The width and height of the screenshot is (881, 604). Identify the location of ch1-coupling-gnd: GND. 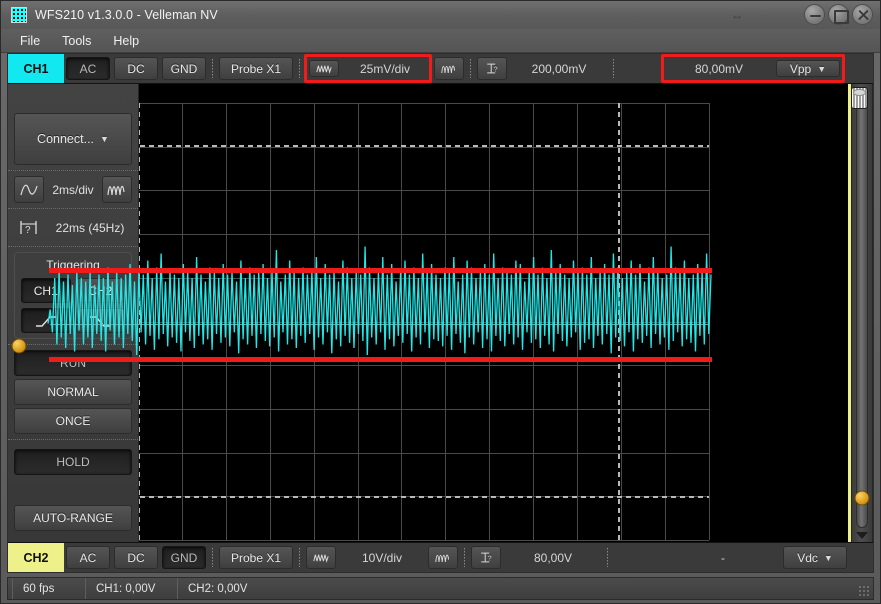
(184, 68).